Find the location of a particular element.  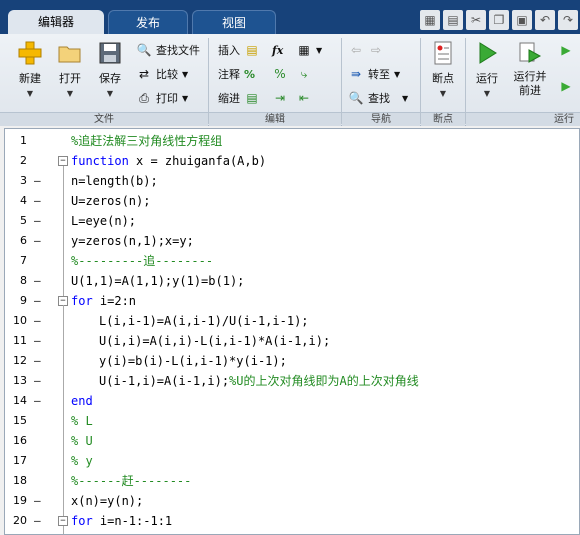

increase-indent-button: ⇥ is located at coordinates (280, 98).